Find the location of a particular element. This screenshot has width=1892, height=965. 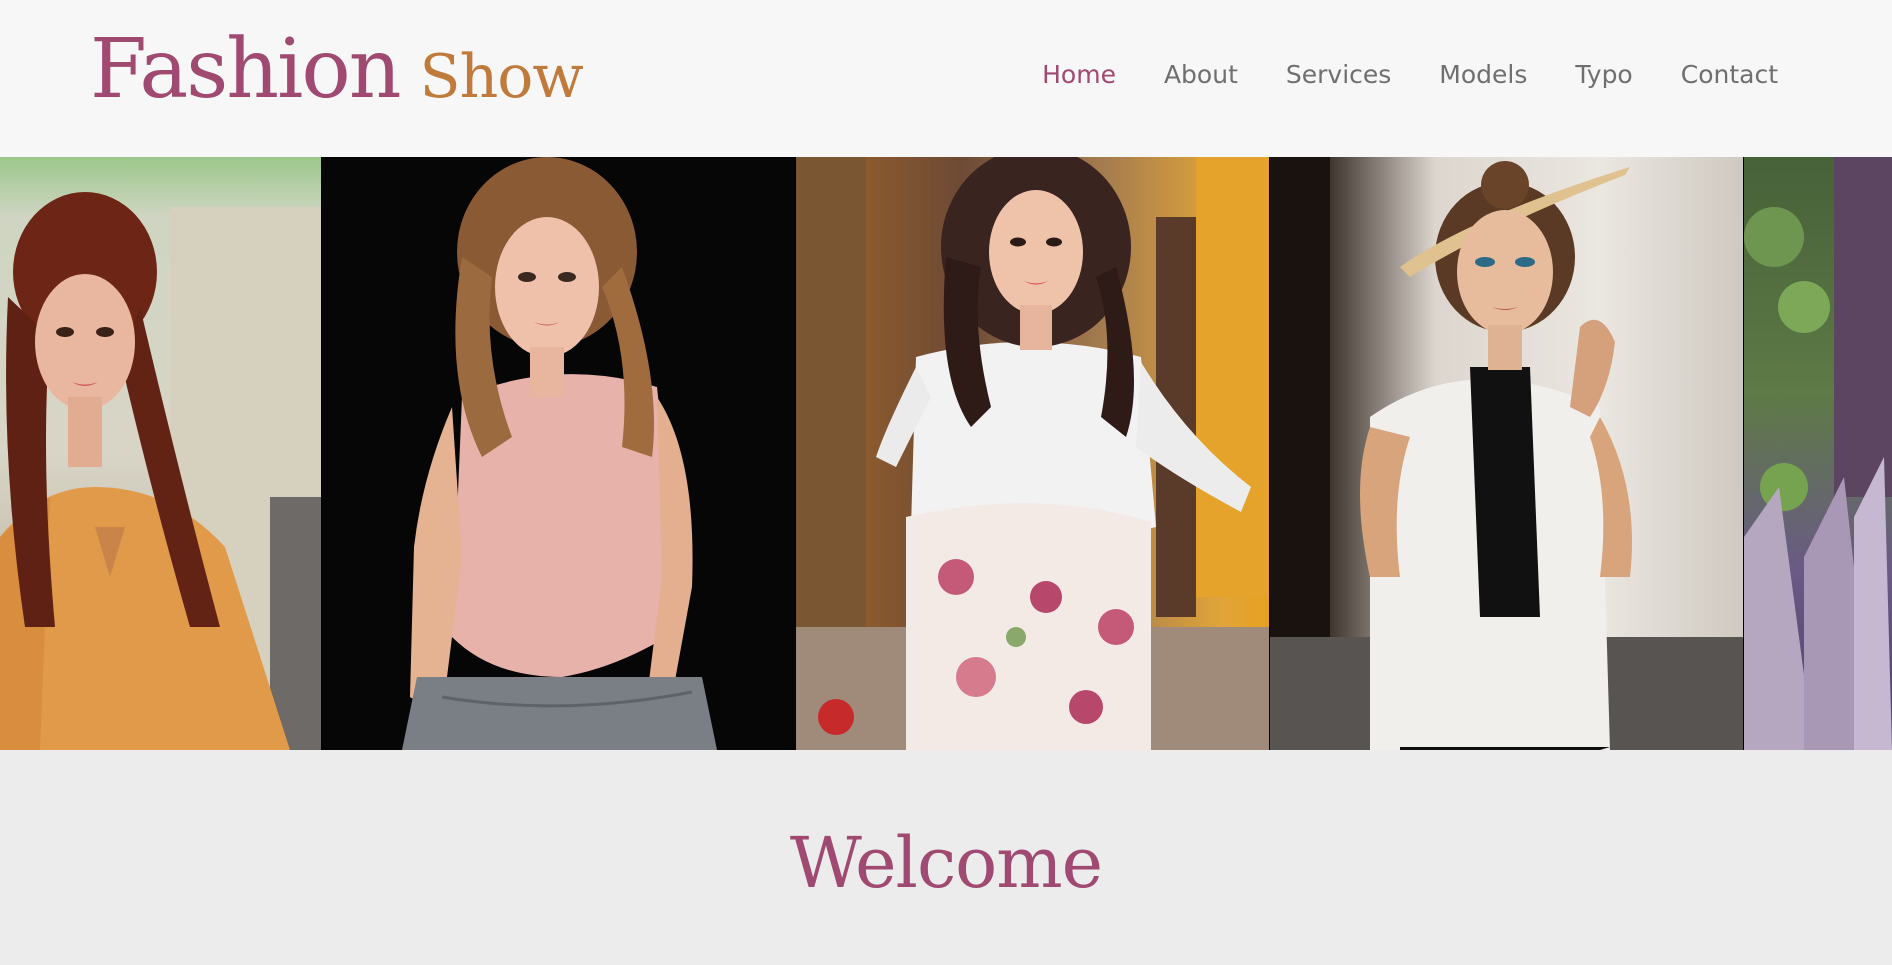

logo-text-fashion: Fashion is located at coordinates (246, 69).